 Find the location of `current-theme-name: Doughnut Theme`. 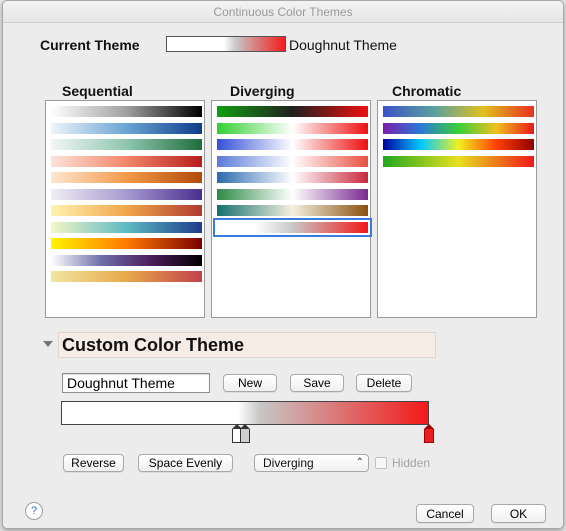

current-theme-name: Doughnut Theme is located at coordinates (343, 45).